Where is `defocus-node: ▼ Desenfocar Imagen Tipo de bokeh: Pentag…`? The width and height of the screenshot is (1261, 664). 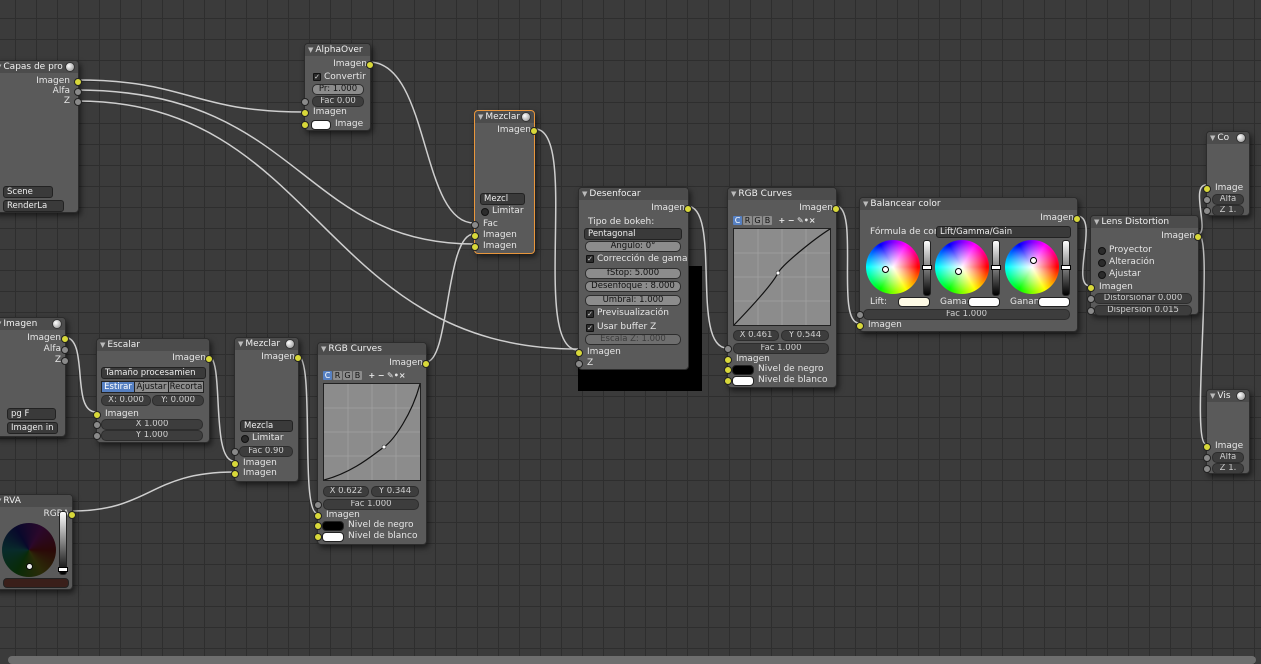 defocus-node: ▼ Desenfocar Imagen Tipo de bokeh: Pentag… is located at coordinates (633, 278).